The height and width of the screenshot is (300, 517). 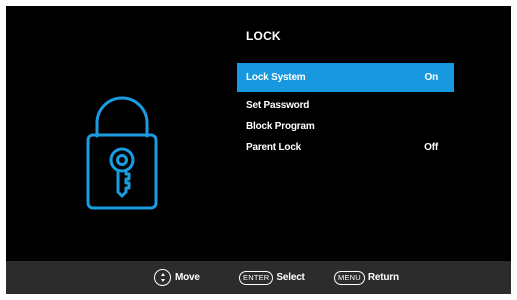 I want to click on menu-item-set-password: Set Password, so click(x=345, y=105).